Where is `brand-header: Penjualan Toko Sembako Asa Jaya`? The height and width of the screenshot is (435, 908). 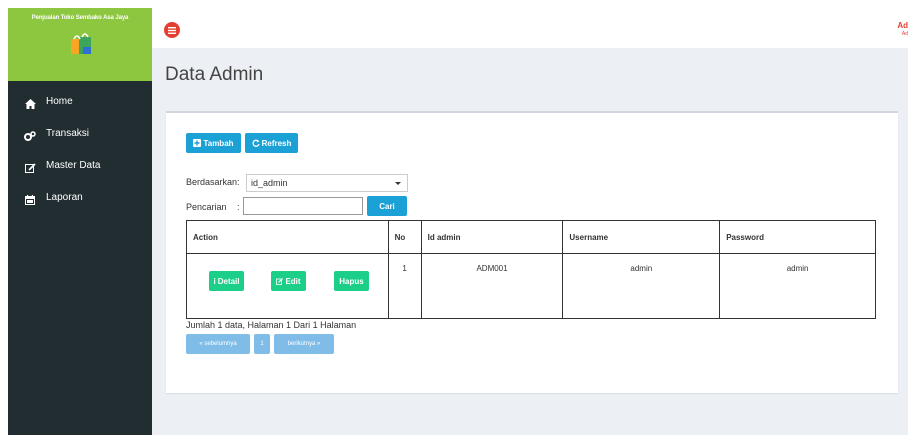 brand-header: Penjualan Toko Sembako Asa Jaya is located at coordinates (80, 44).